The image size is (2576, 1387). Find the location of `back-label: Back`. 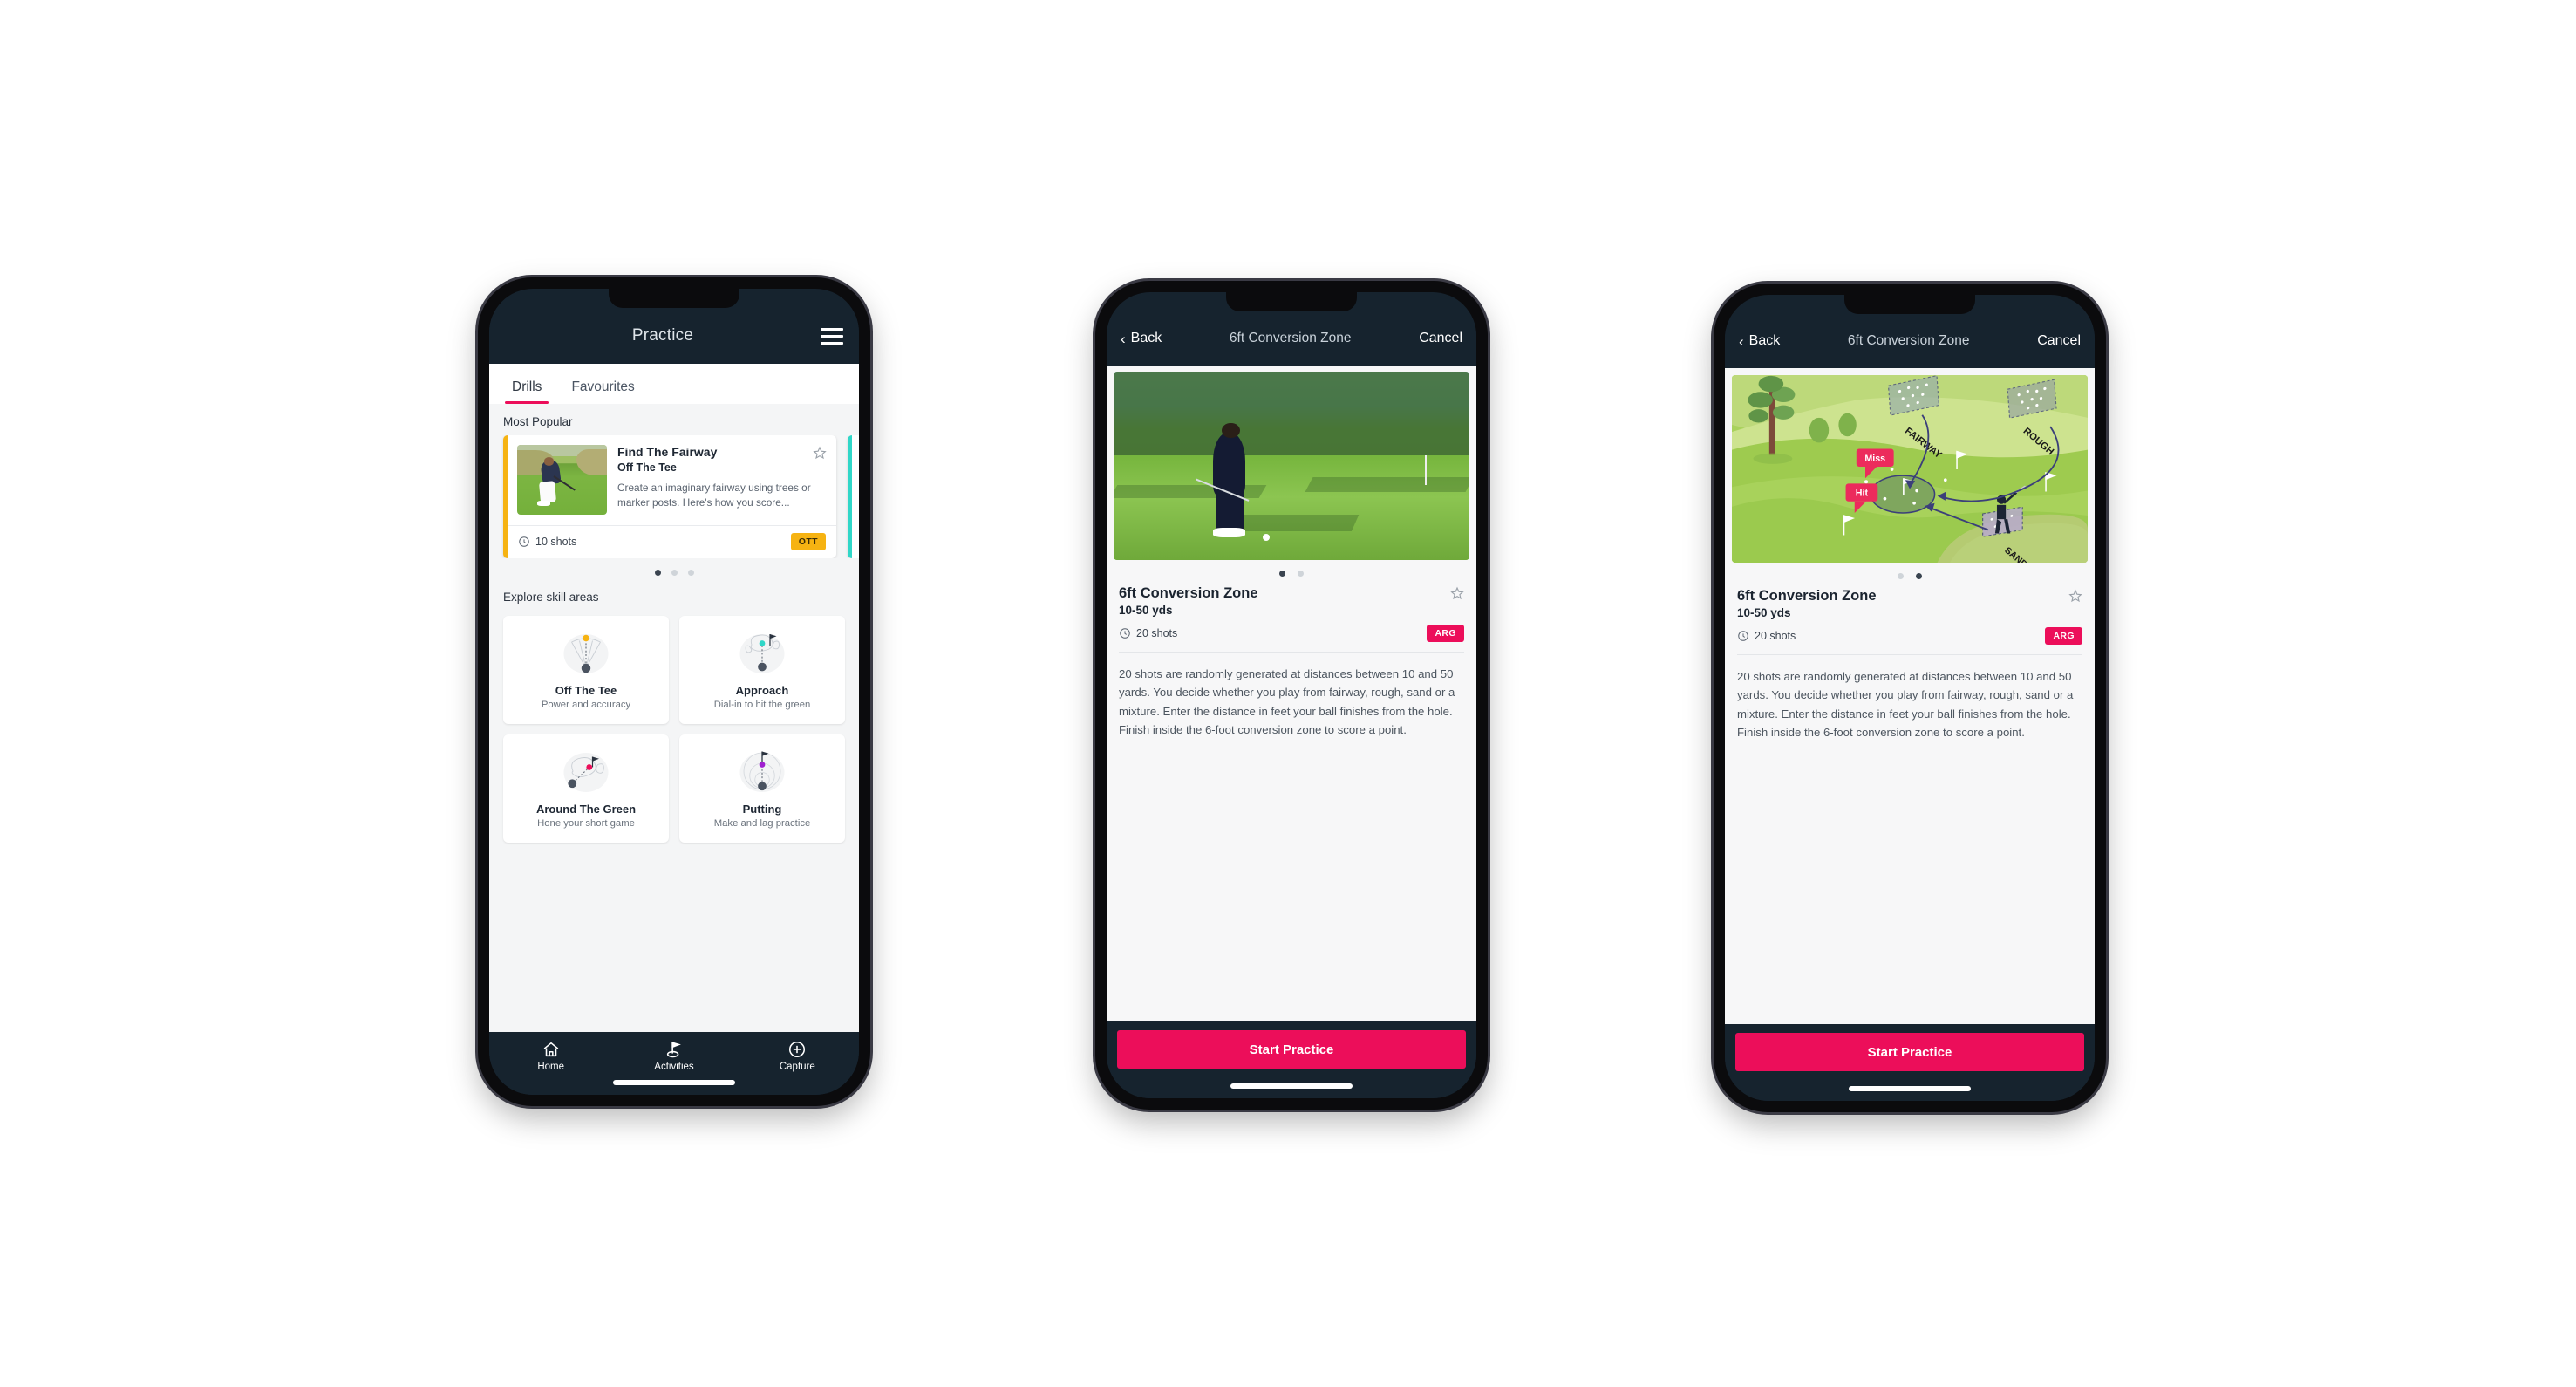

back-label: Back is located at coordinates (1146, 338).